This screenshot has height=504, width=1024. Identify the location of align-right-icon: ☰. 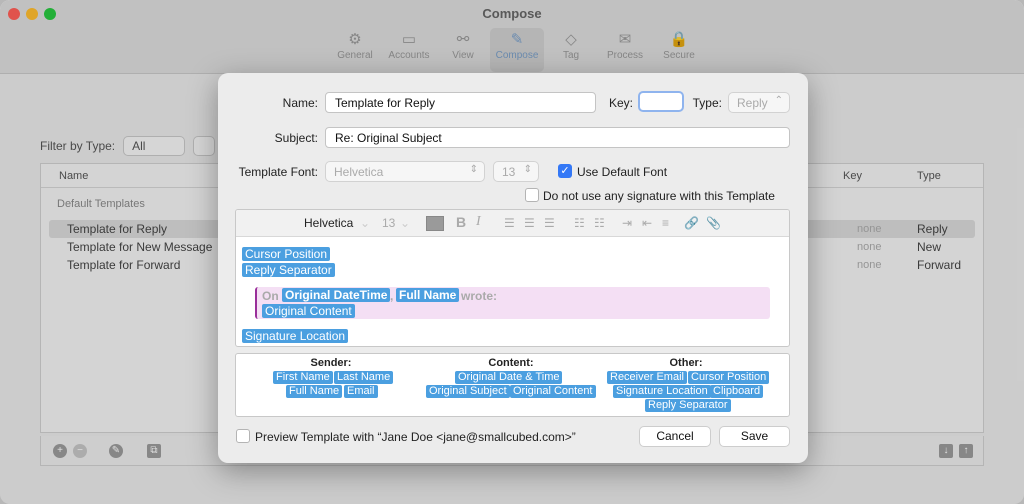
(549, 223).